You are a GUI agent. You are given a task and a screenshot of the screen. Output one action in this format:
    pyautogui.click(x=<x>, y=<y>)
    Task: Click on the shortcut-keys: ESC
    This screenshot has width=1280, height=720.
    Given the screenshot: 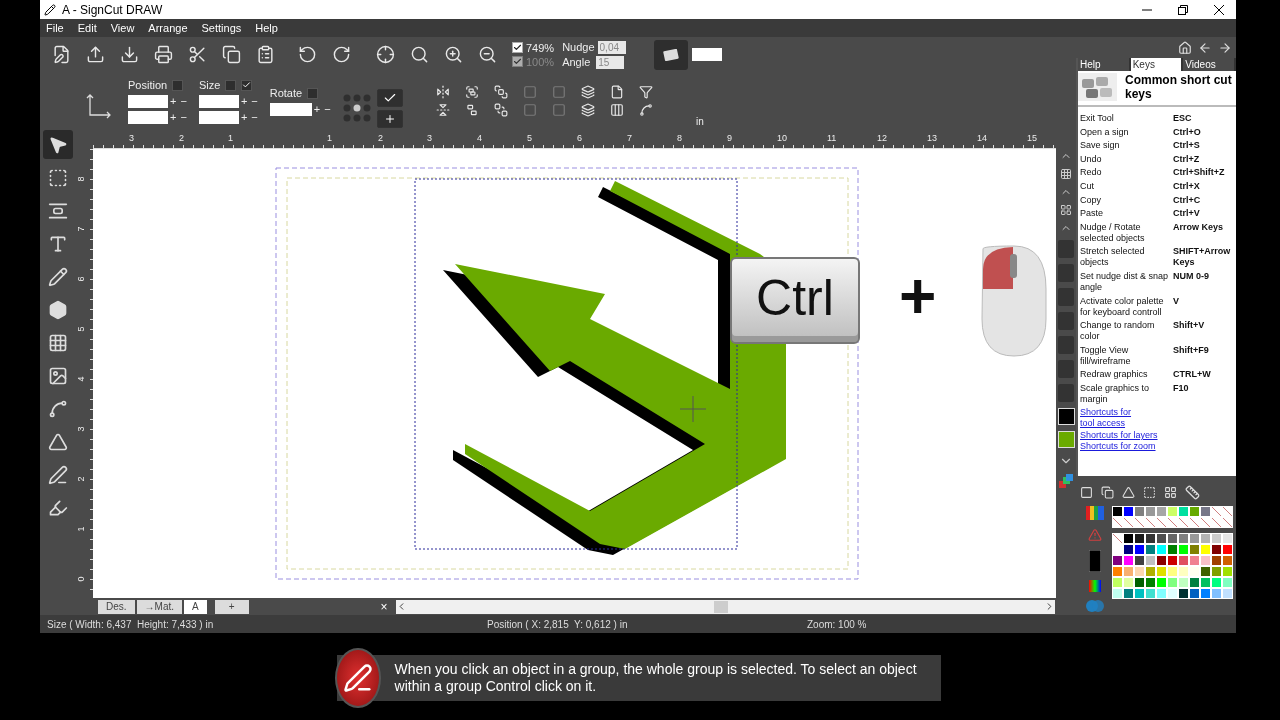 What is the action you would take?
    pyautogui.click(x=1204, y=118)
    